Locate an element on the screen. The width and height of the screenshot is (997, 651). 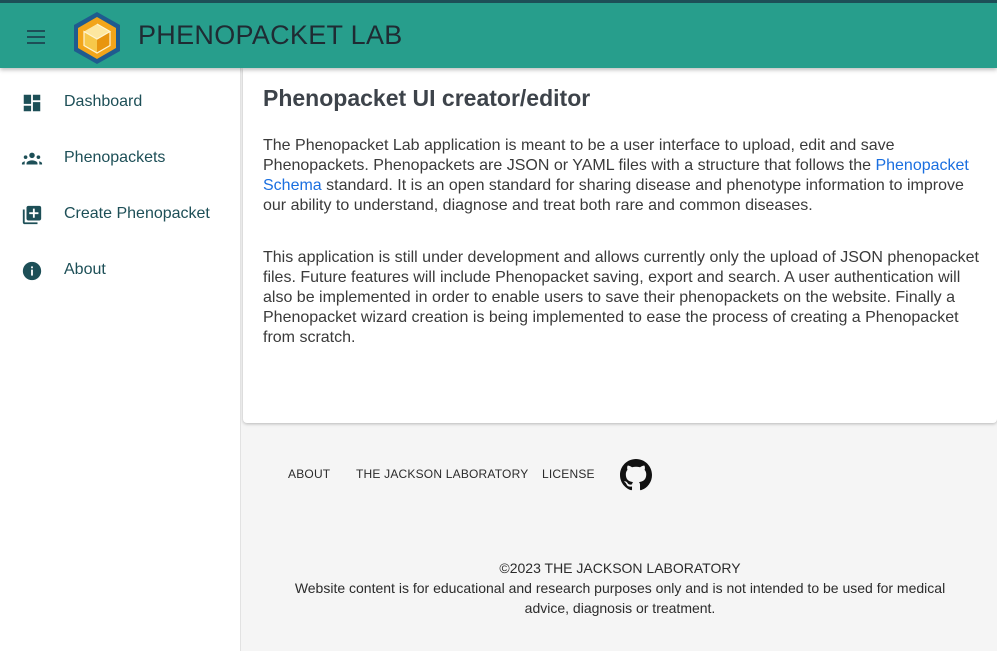
footer-link-about: ABOUT is located at coordinates (309, 474).